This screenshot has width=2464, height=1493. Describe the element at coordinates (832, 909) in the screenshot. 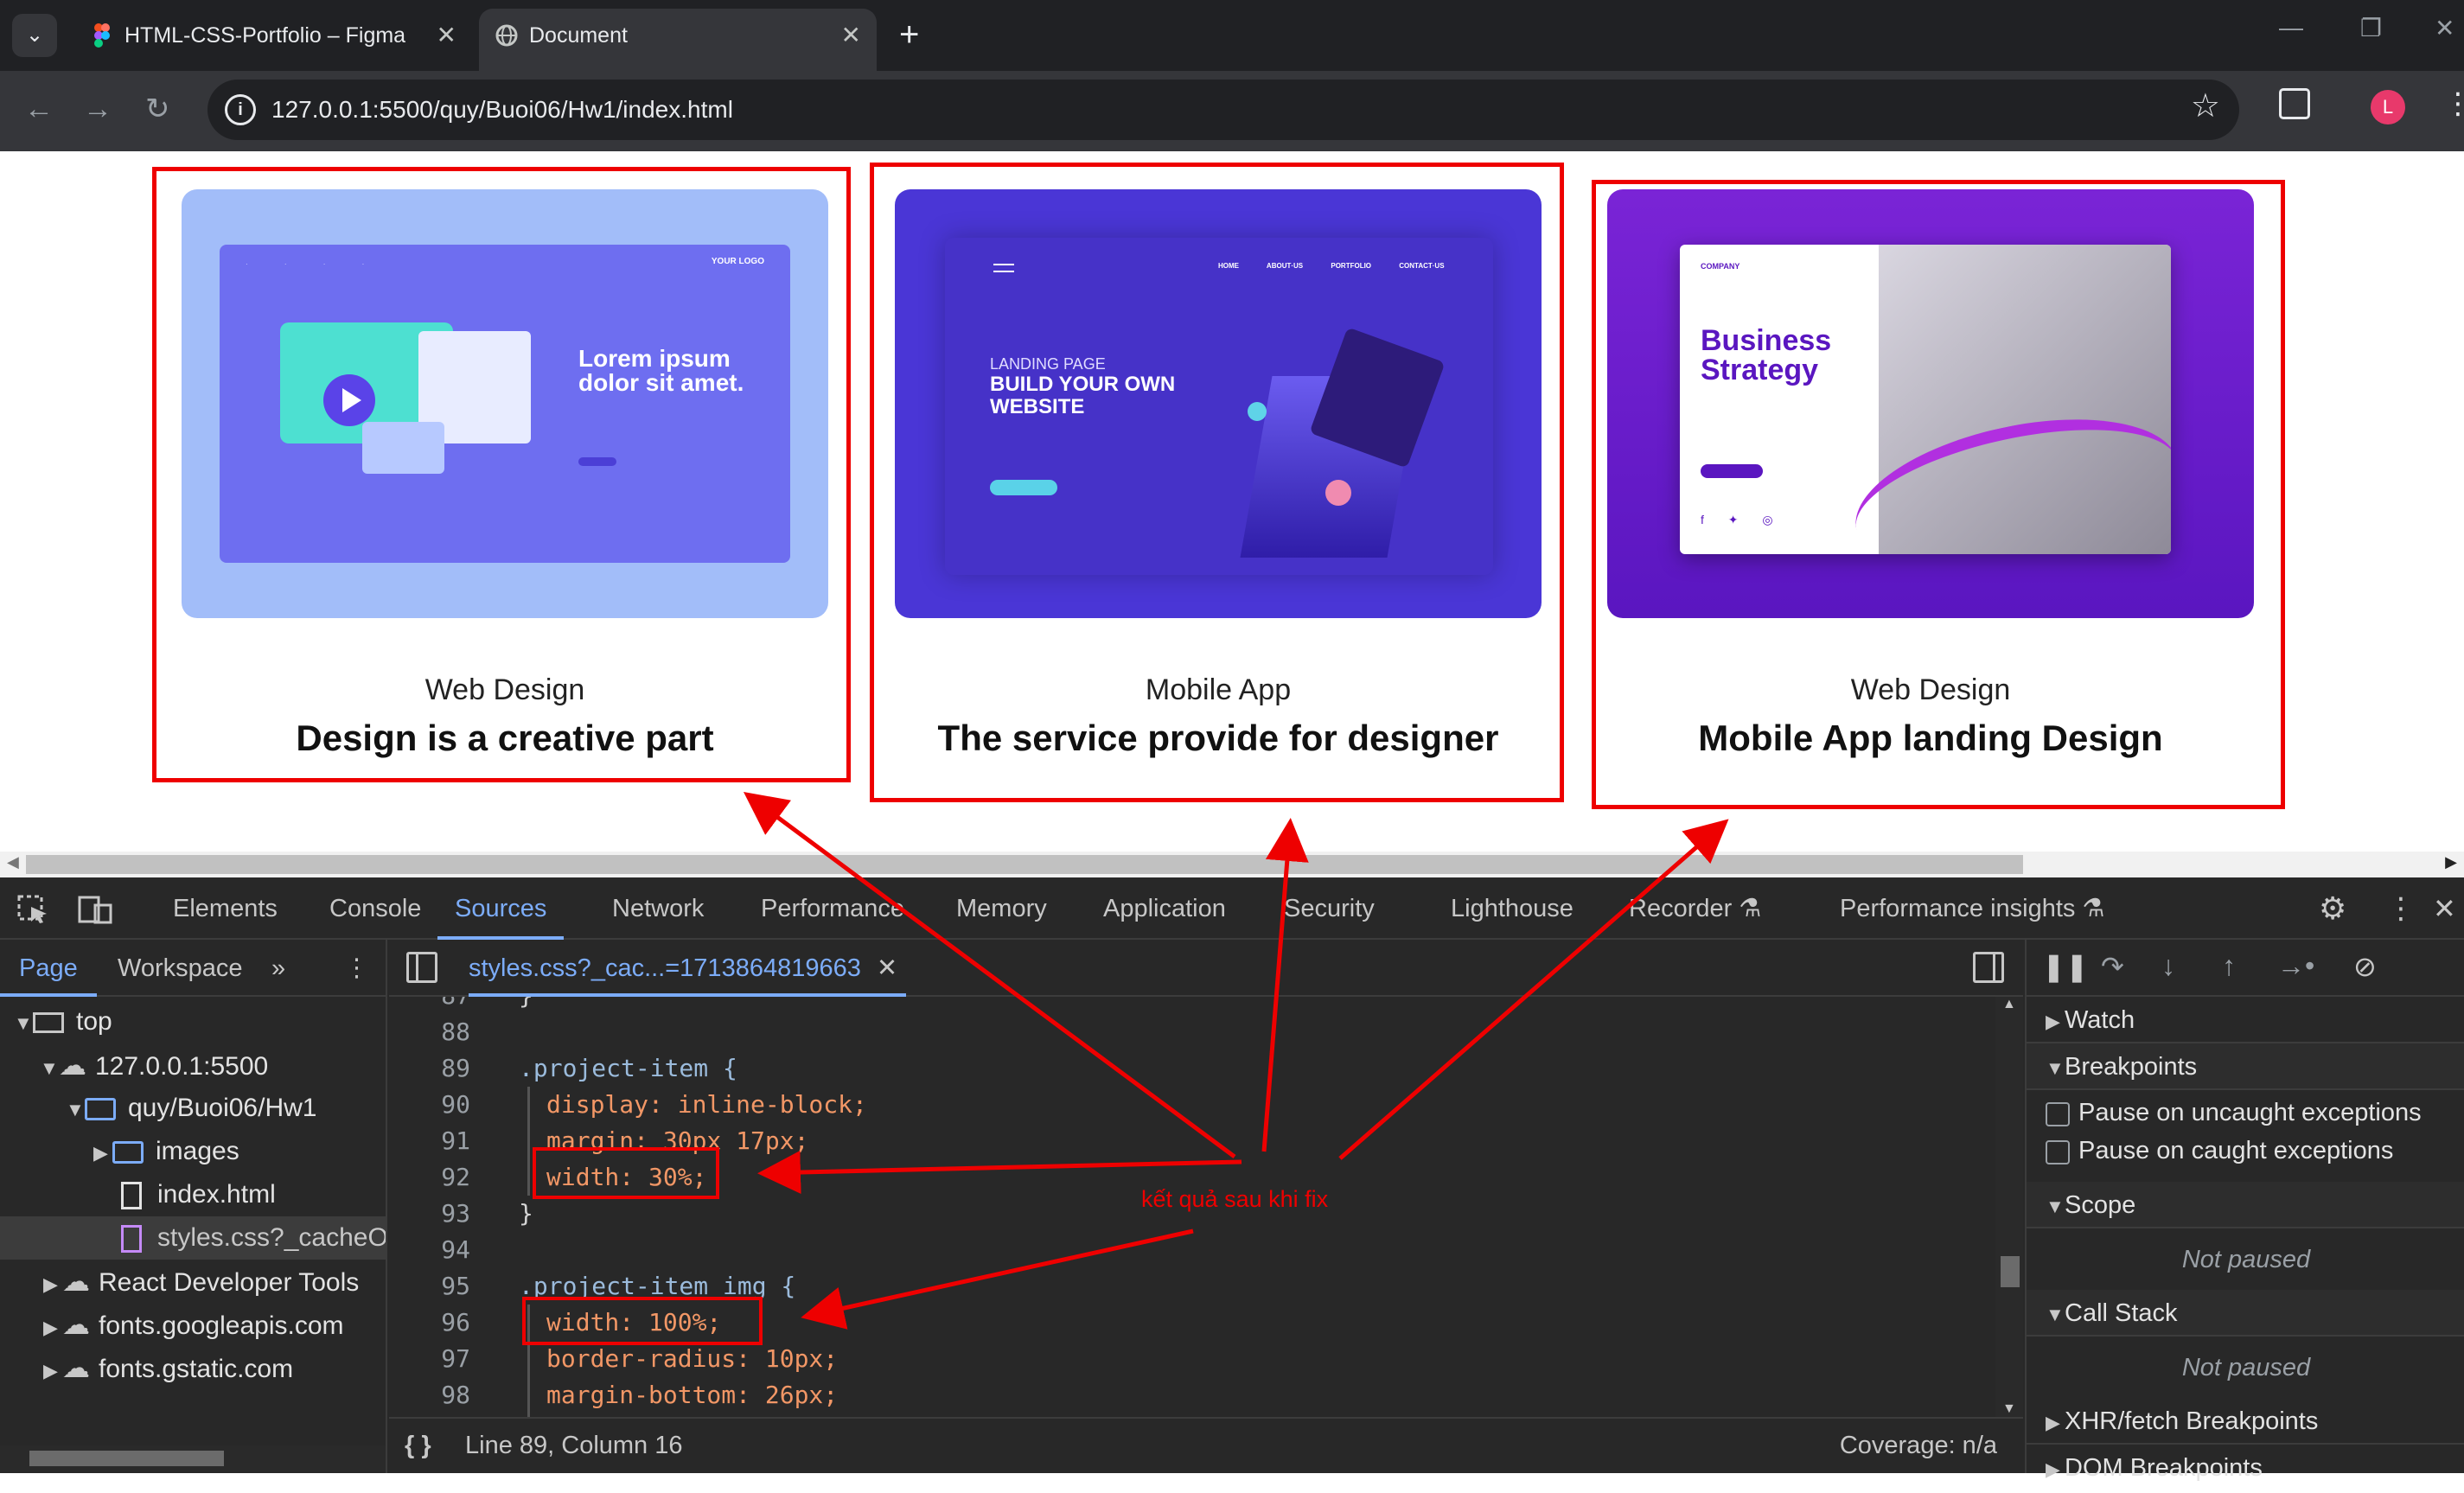

I see `tab-performance: Performance` at that location.